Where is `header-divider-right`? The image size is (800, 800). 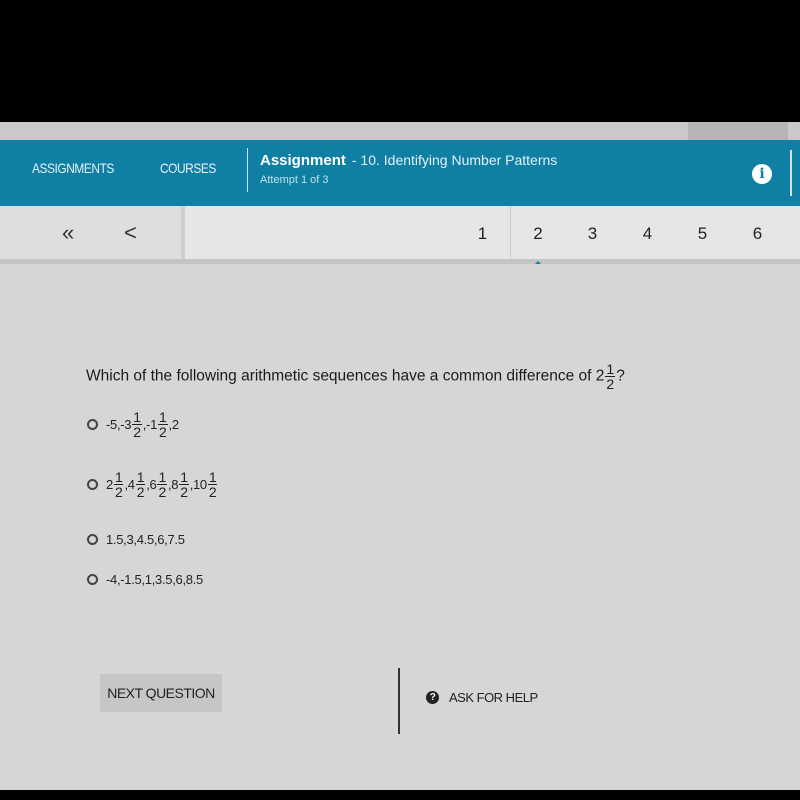 header-divider-right is located at coordinates (791, 173).